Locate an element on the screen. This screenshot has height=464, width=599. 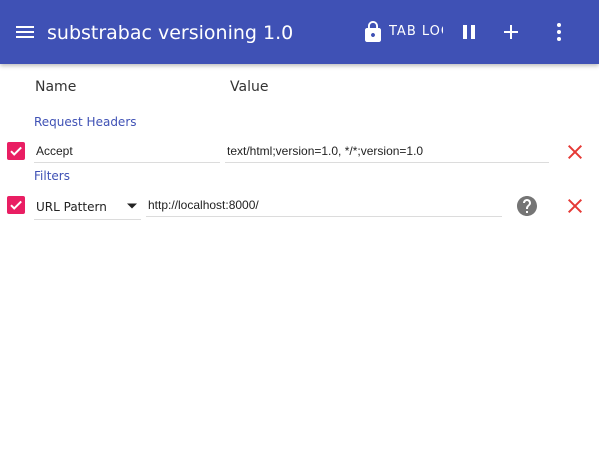
pause-icon is located at coordinates (469, 32).